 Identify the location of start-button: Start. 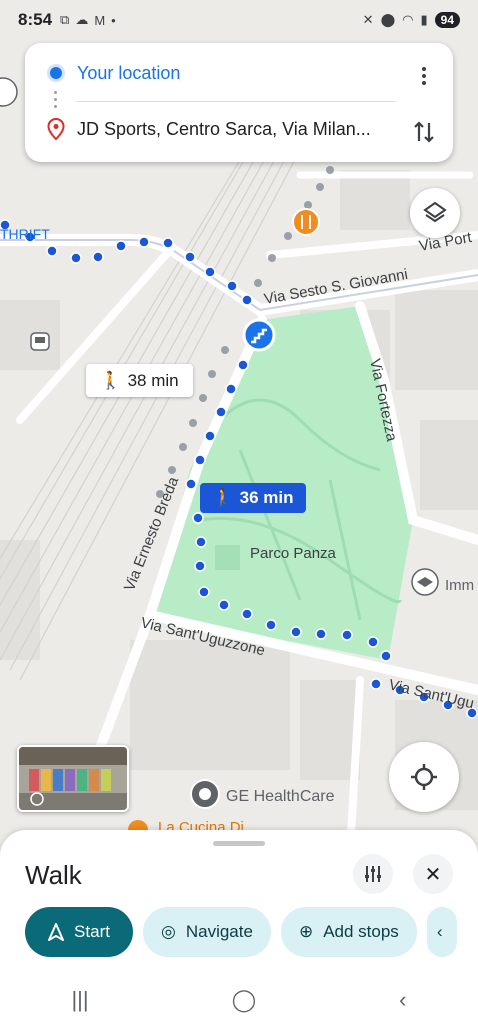
(79, 932).